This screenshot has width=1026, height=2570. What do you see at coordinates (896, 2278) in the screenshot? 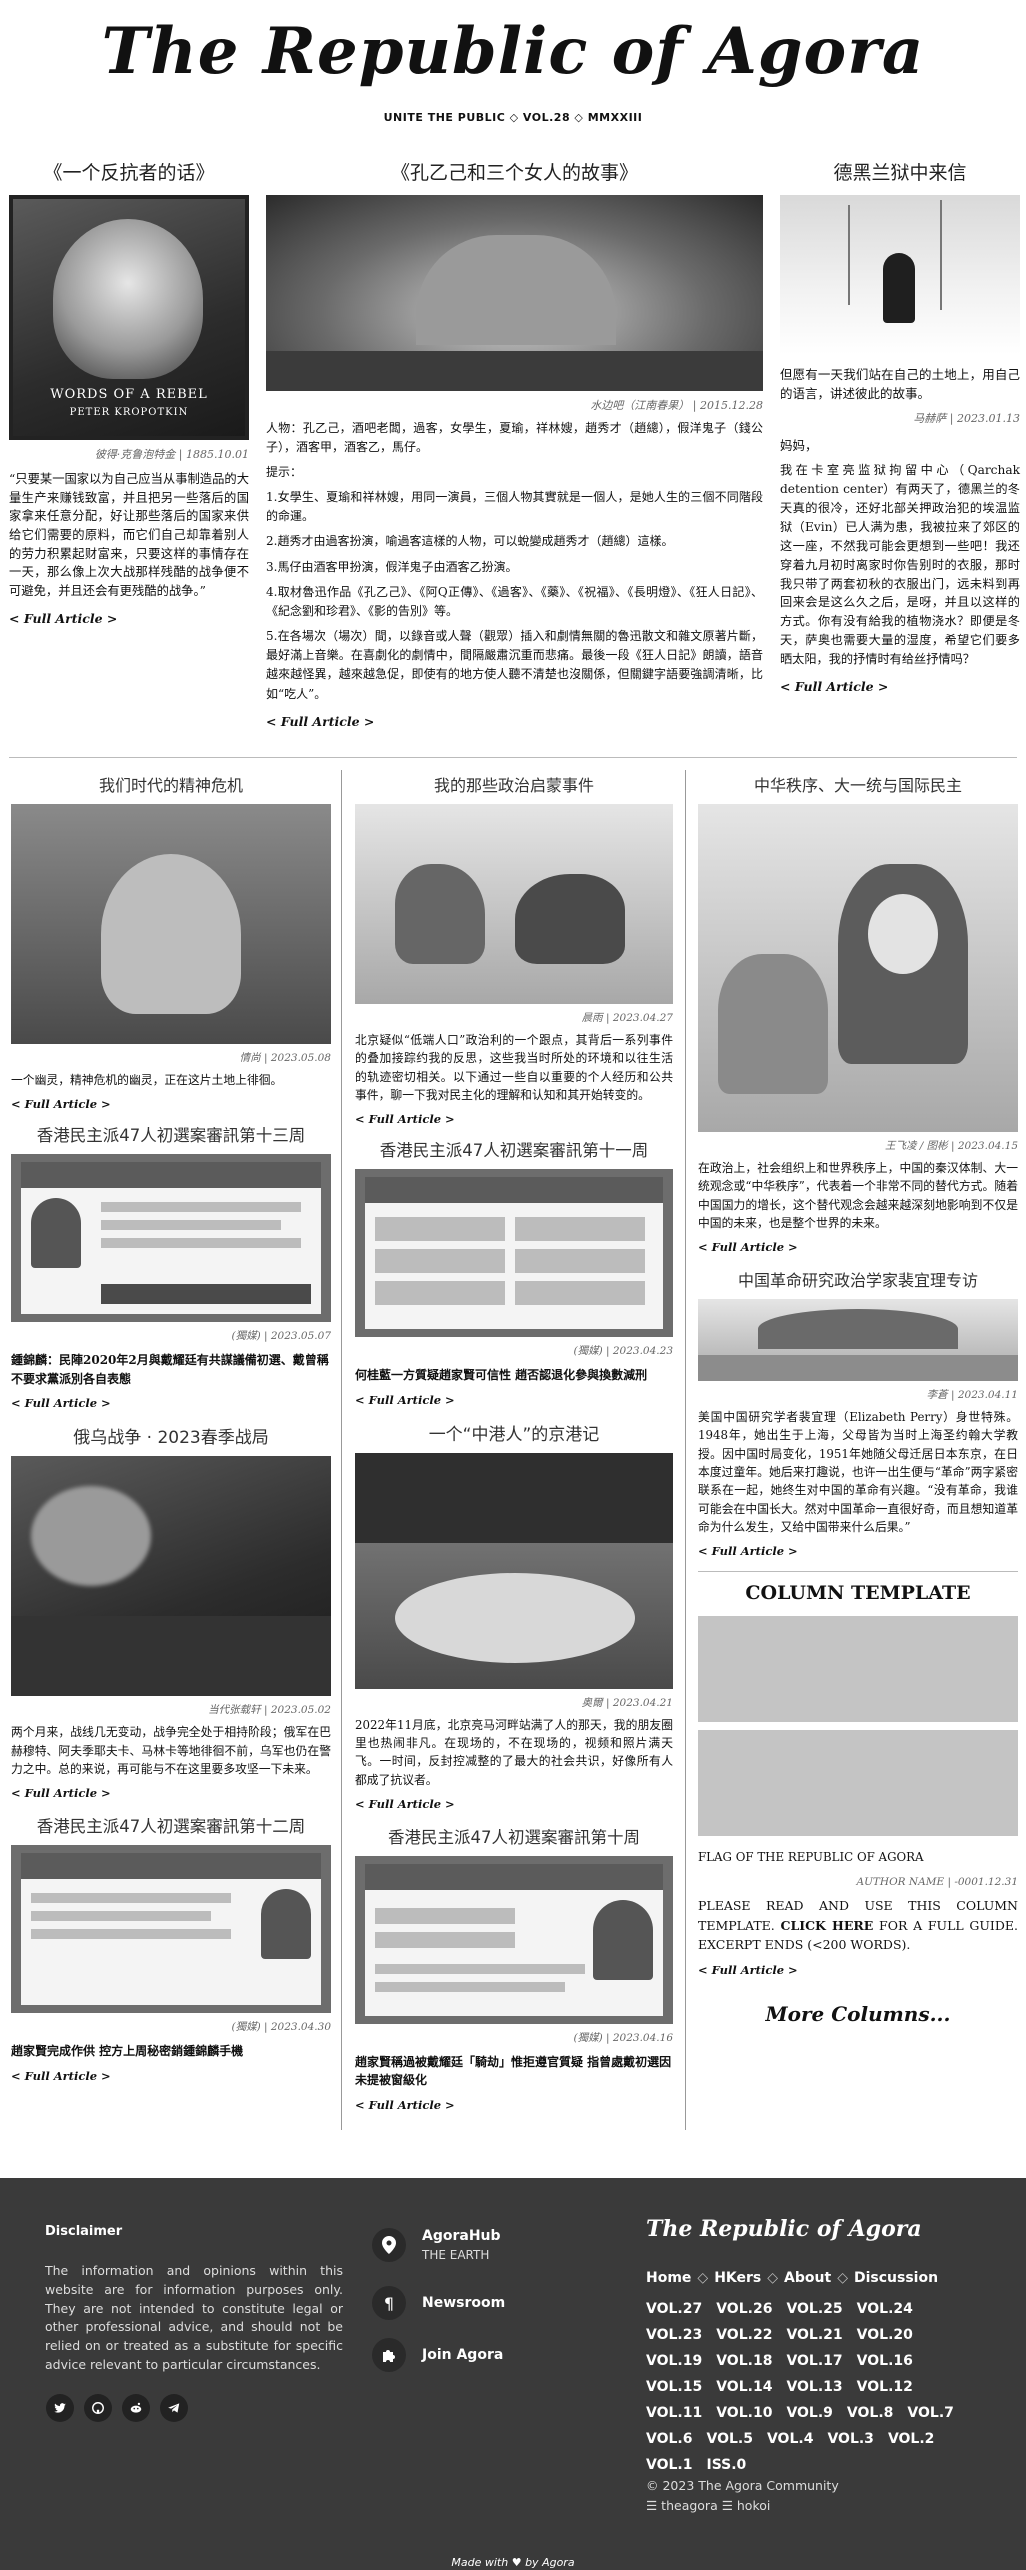
I see `nav-discussion: Discussion` at bounding box center [896, 2278].